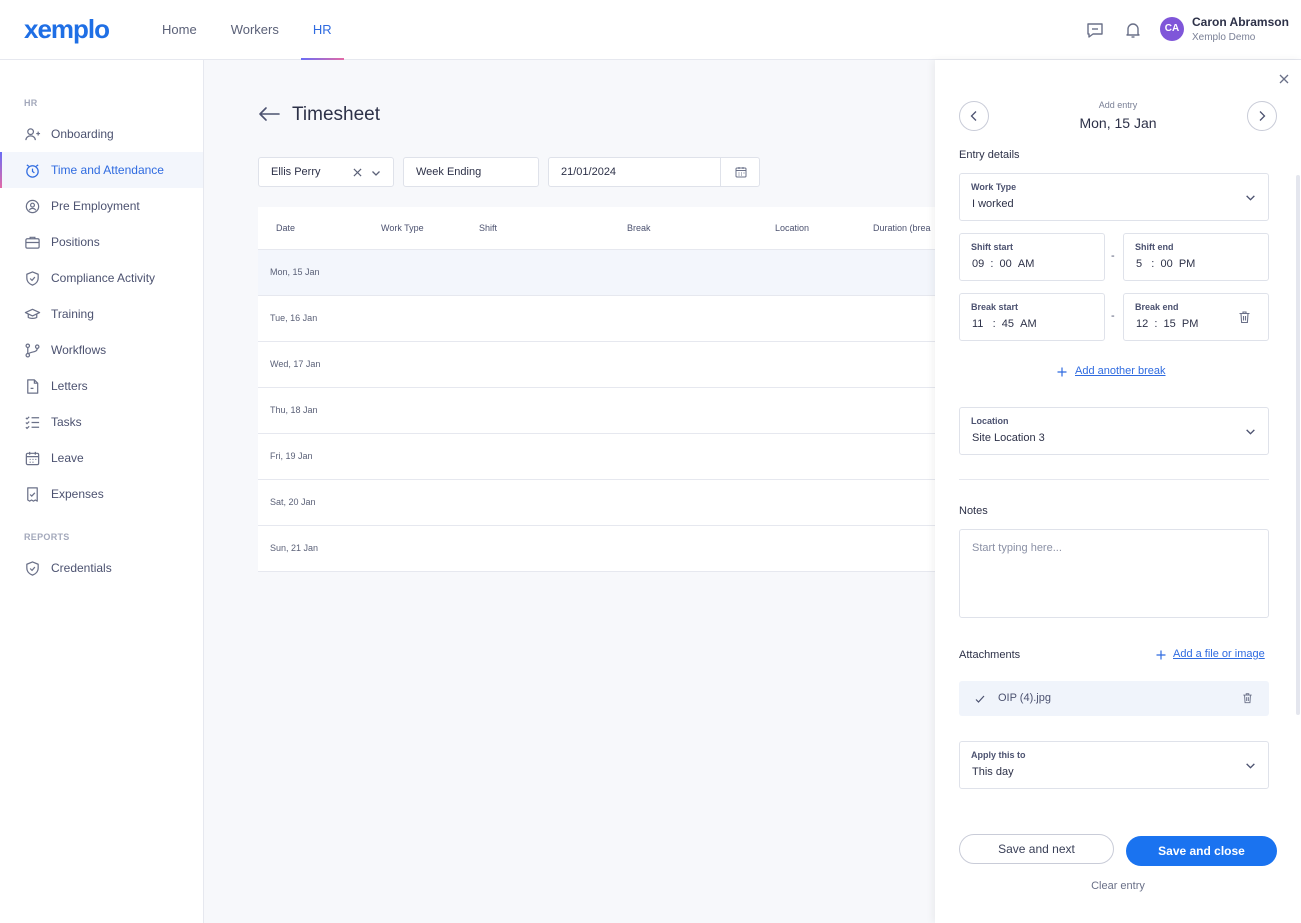 The height and width of the screenshot is (923, 1301). Describe the element at coordinates (101, 278) in the screenshot. I see `sidebar-item-compliance-activity: Compliance Activity` at that location.